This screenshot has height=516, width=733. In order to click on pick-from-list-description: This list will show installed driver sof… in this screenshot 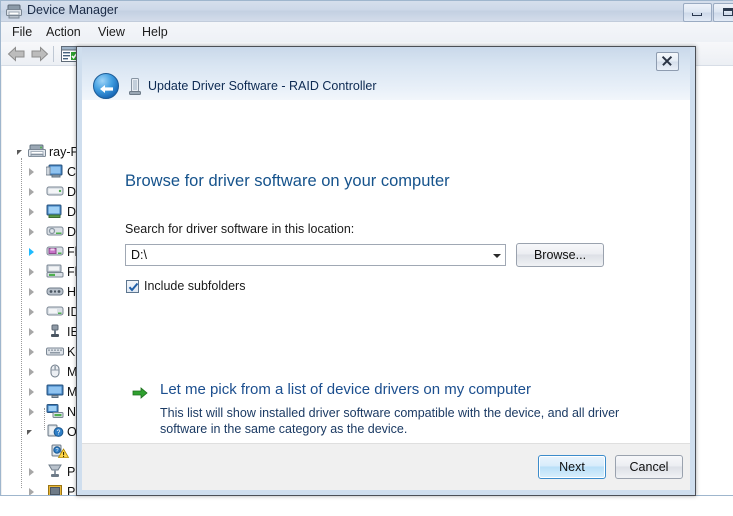, I will do `click(390, 421)`.